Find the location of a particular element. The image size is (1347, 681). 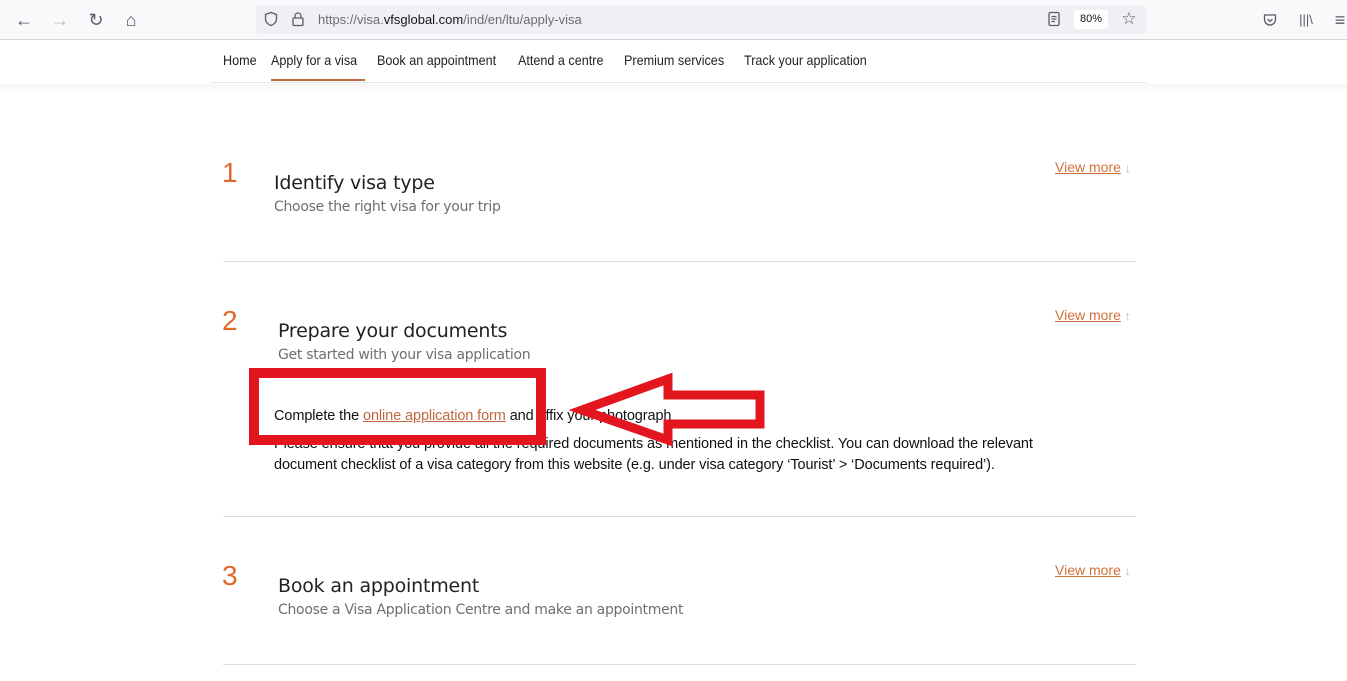

nav-item-premium-services: Premium services is located at coordinates (674, 60).